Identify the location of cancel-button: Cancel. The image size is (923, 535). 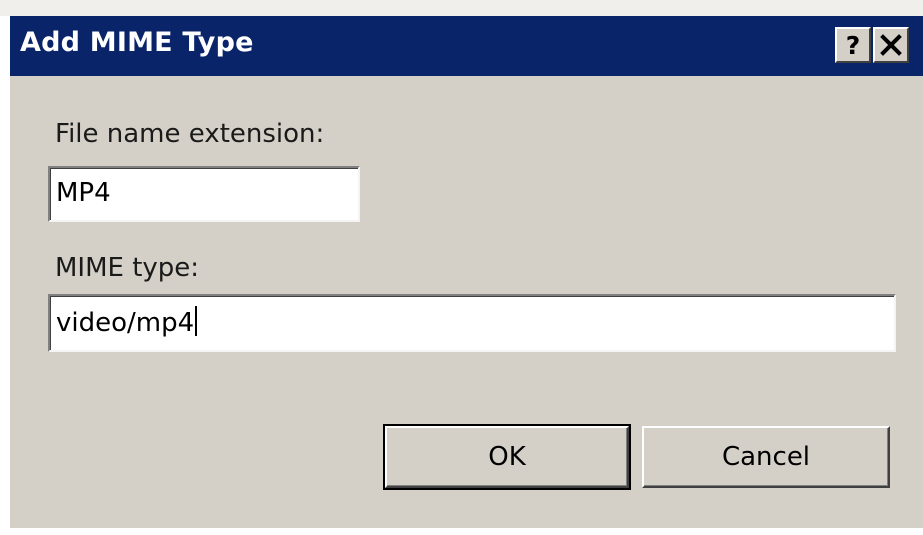
(766, 457).